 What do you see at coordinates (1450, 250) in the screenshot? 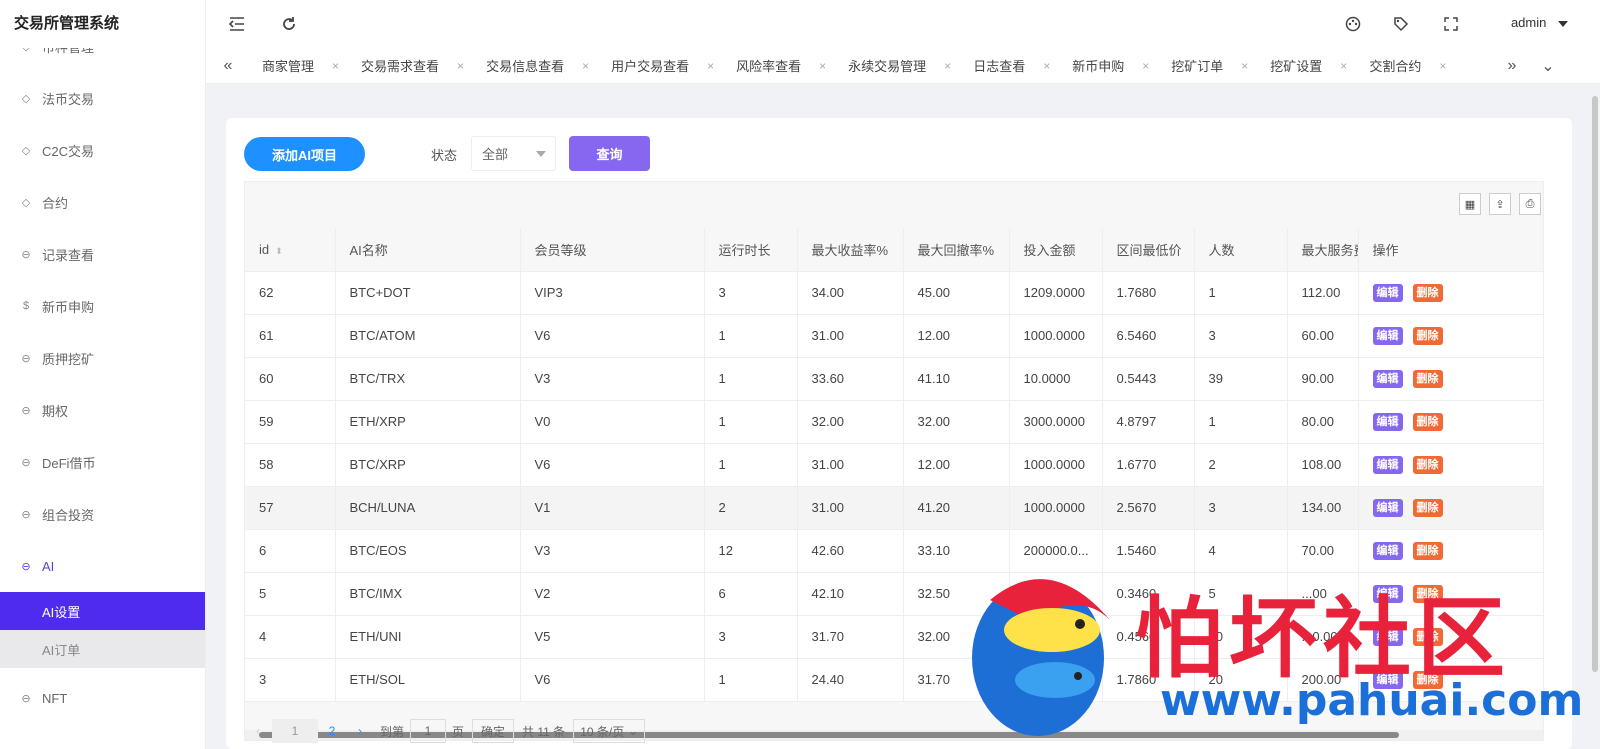
I see `column-header: 操作` at bounding box center [1450, 250].